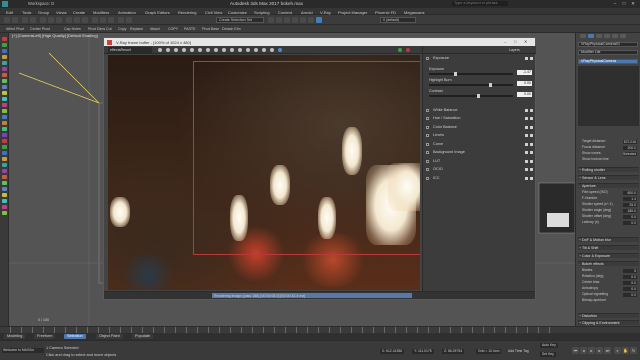  Describe the element at coordinates (295, 20) in the screenshot. I see `material-editor-icon` at that location.